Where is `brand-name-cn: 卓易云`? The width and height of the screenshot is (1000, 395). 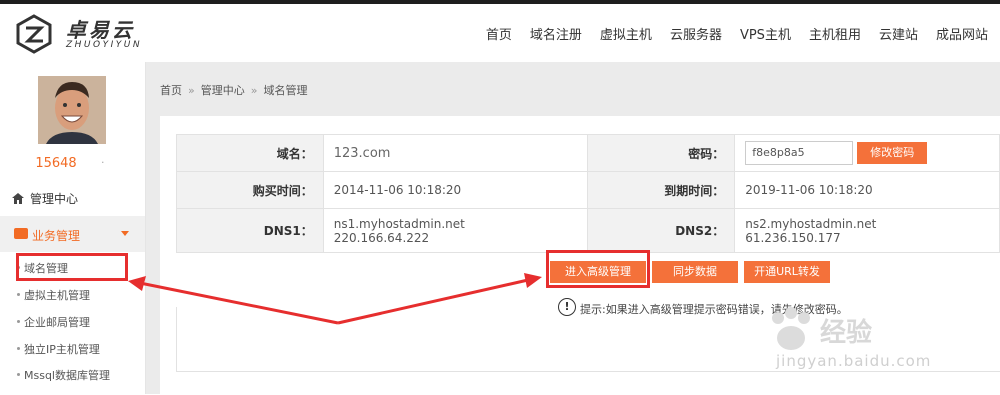 brand-name-cn: 卓易云 is located at coordinates (100, 30).